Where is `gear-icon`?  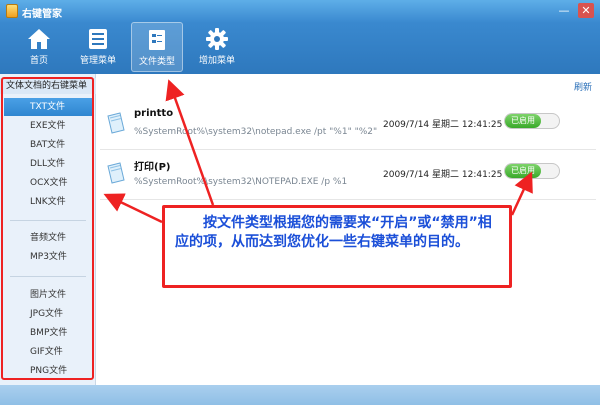 gear-icon is located at coordinates (217, 39).